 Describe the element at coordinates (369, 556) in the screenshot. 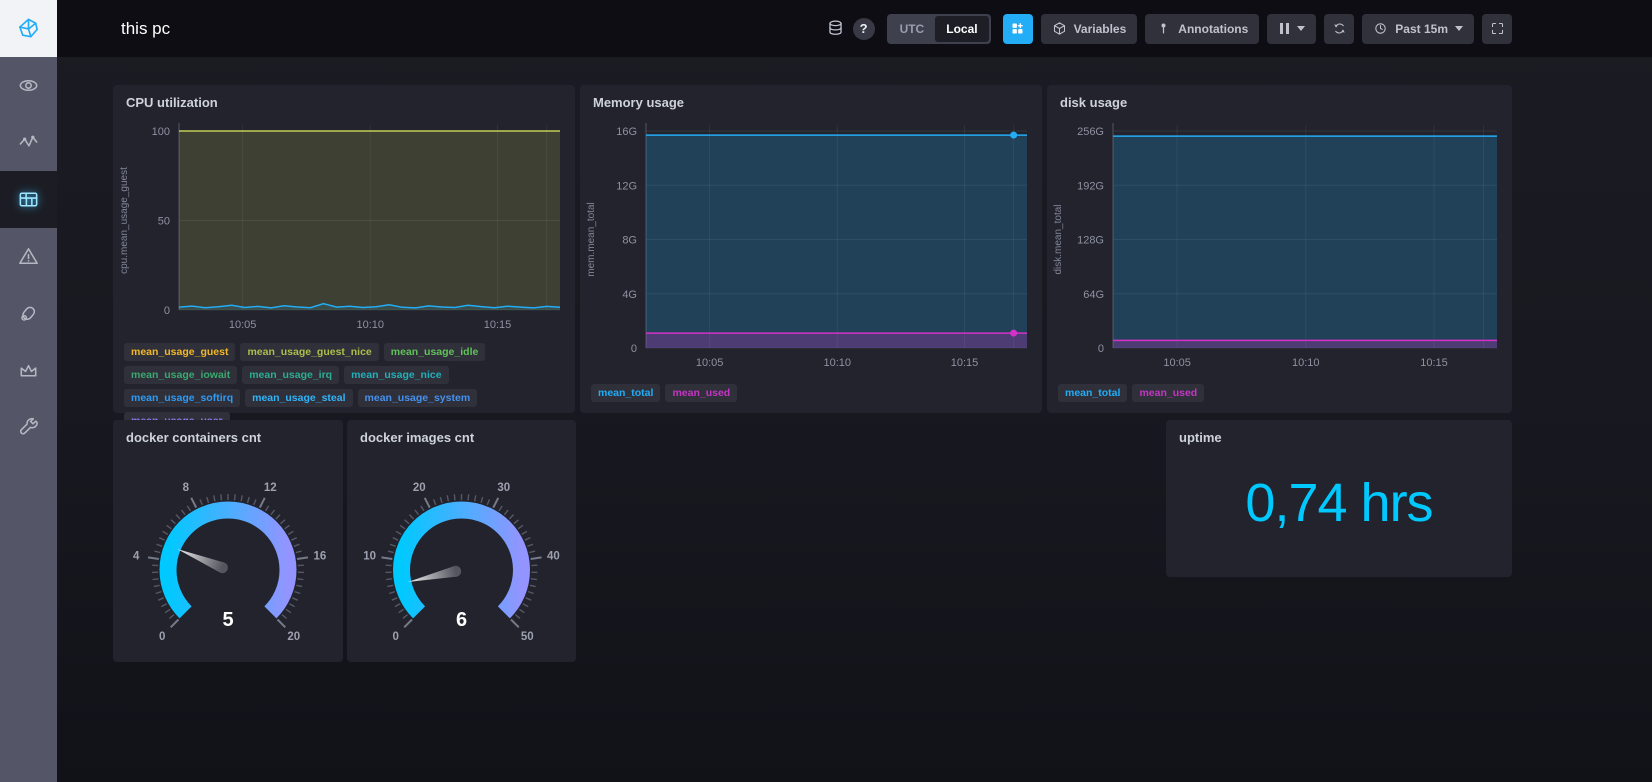

I see `svg-text: 10` at that location.